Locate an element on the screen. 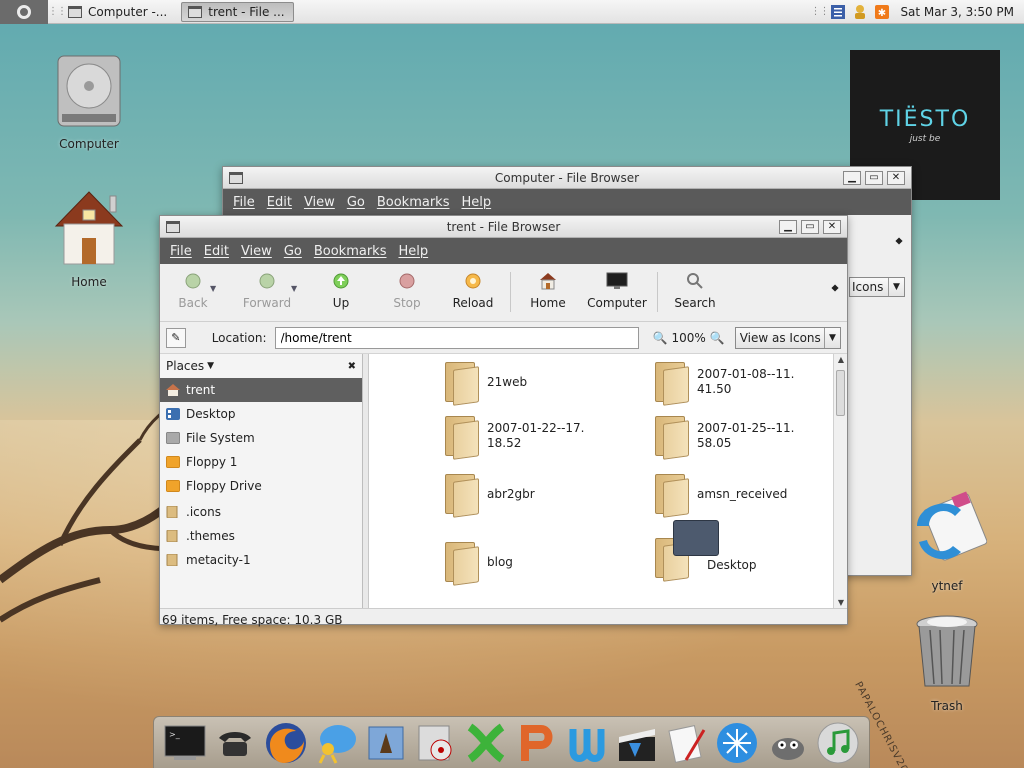 The image size is (1024, 768). file-item-2007-01-08: 2007-01-08--11. 41.50 is located at coordinates (722, 383).